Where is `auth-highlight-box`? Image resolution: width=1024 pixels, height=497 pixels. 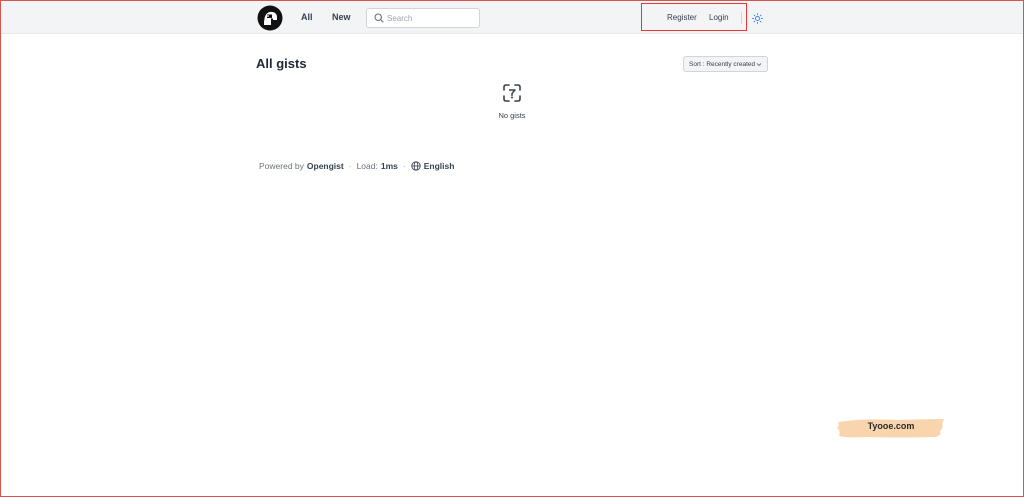 auth-highlight-box is located at coordinates (694, 17).